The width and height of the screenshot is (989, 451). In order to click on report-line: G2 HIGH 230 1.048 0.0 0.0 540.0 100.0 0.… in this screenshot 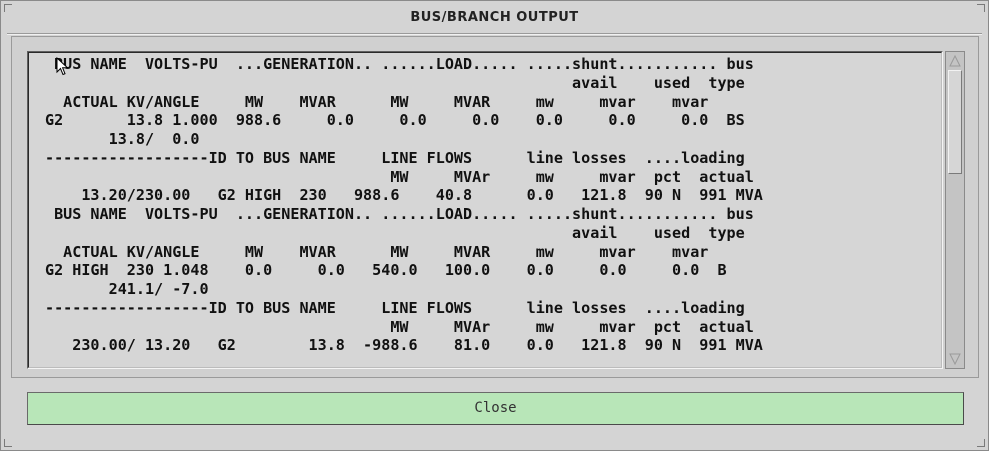, I will do `click(386, 270)`.